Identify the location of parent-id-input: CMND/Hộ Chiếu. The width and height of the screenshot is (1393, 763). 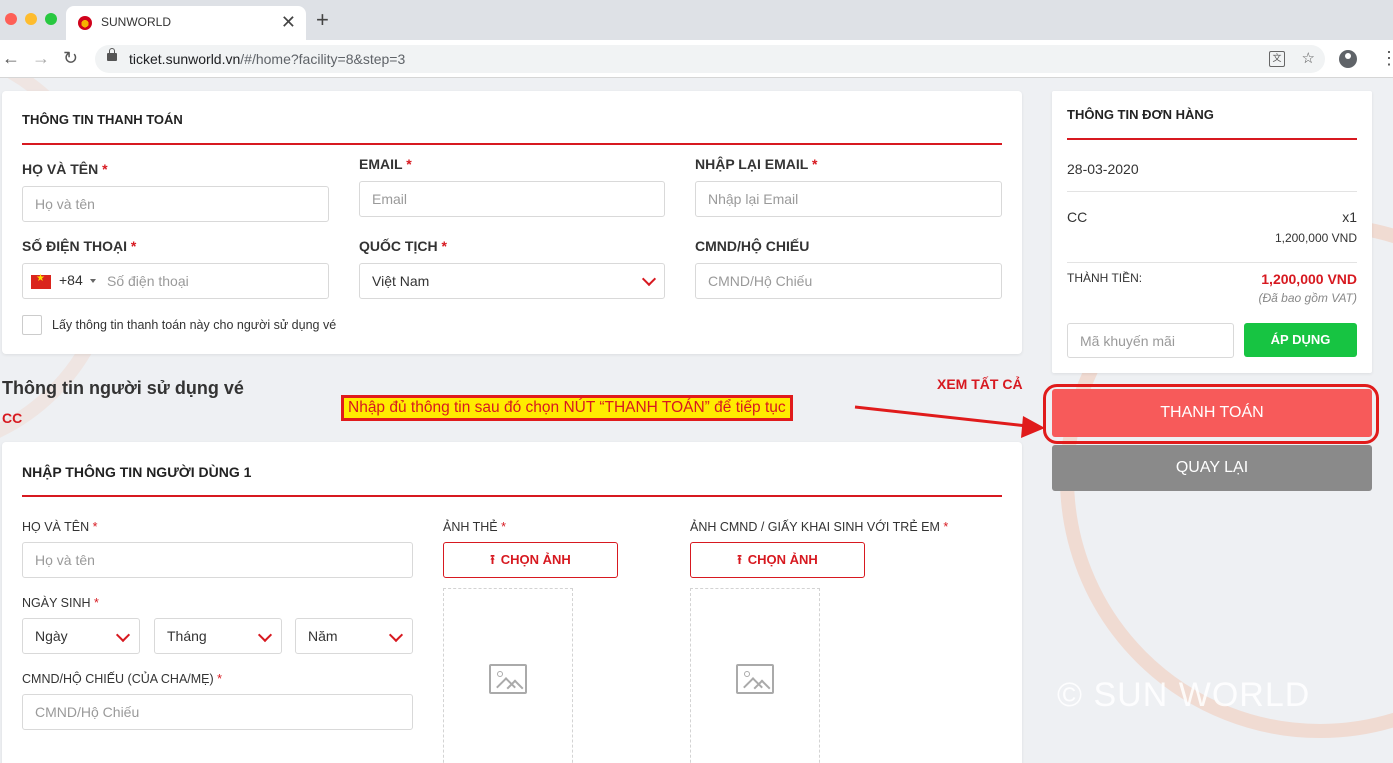
(217, 712).